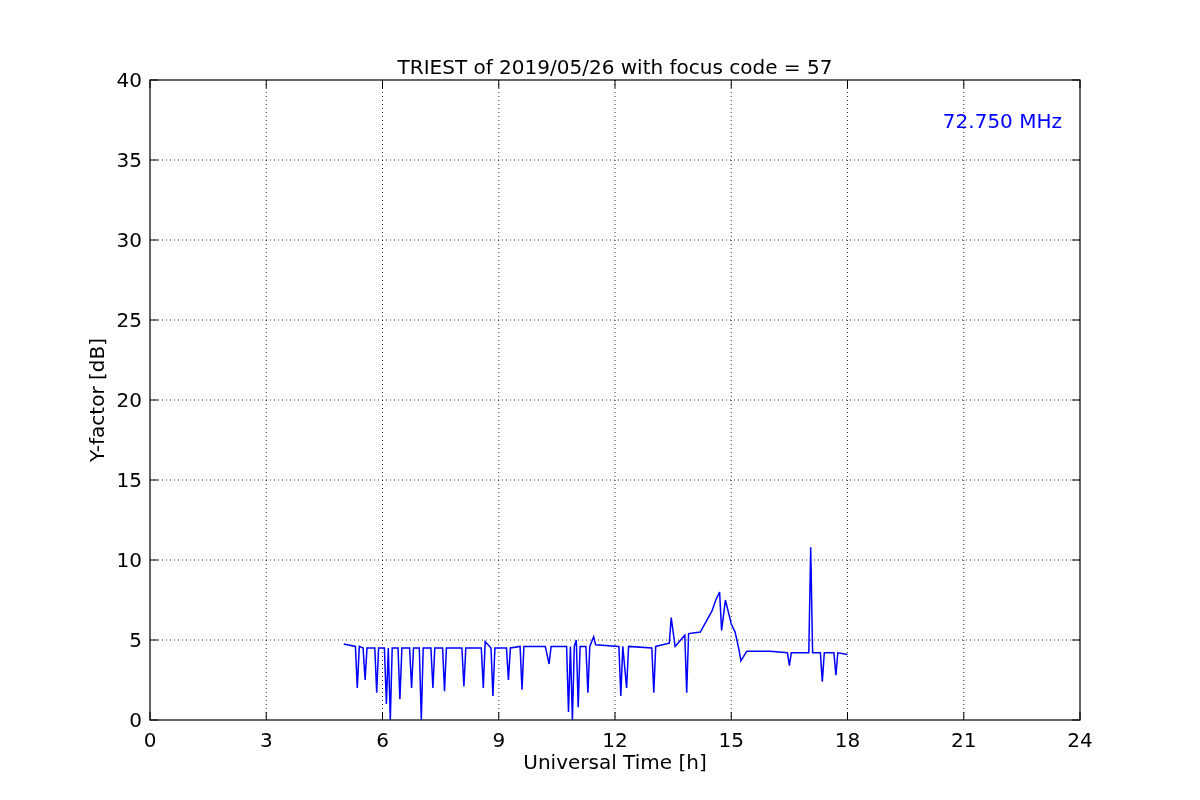 Image resolution: width=1200 pixels, height=800 pixels. I want to click on chart-title: TRIEST of 2019/05/26 with focus code = 57, so click(615, 67).